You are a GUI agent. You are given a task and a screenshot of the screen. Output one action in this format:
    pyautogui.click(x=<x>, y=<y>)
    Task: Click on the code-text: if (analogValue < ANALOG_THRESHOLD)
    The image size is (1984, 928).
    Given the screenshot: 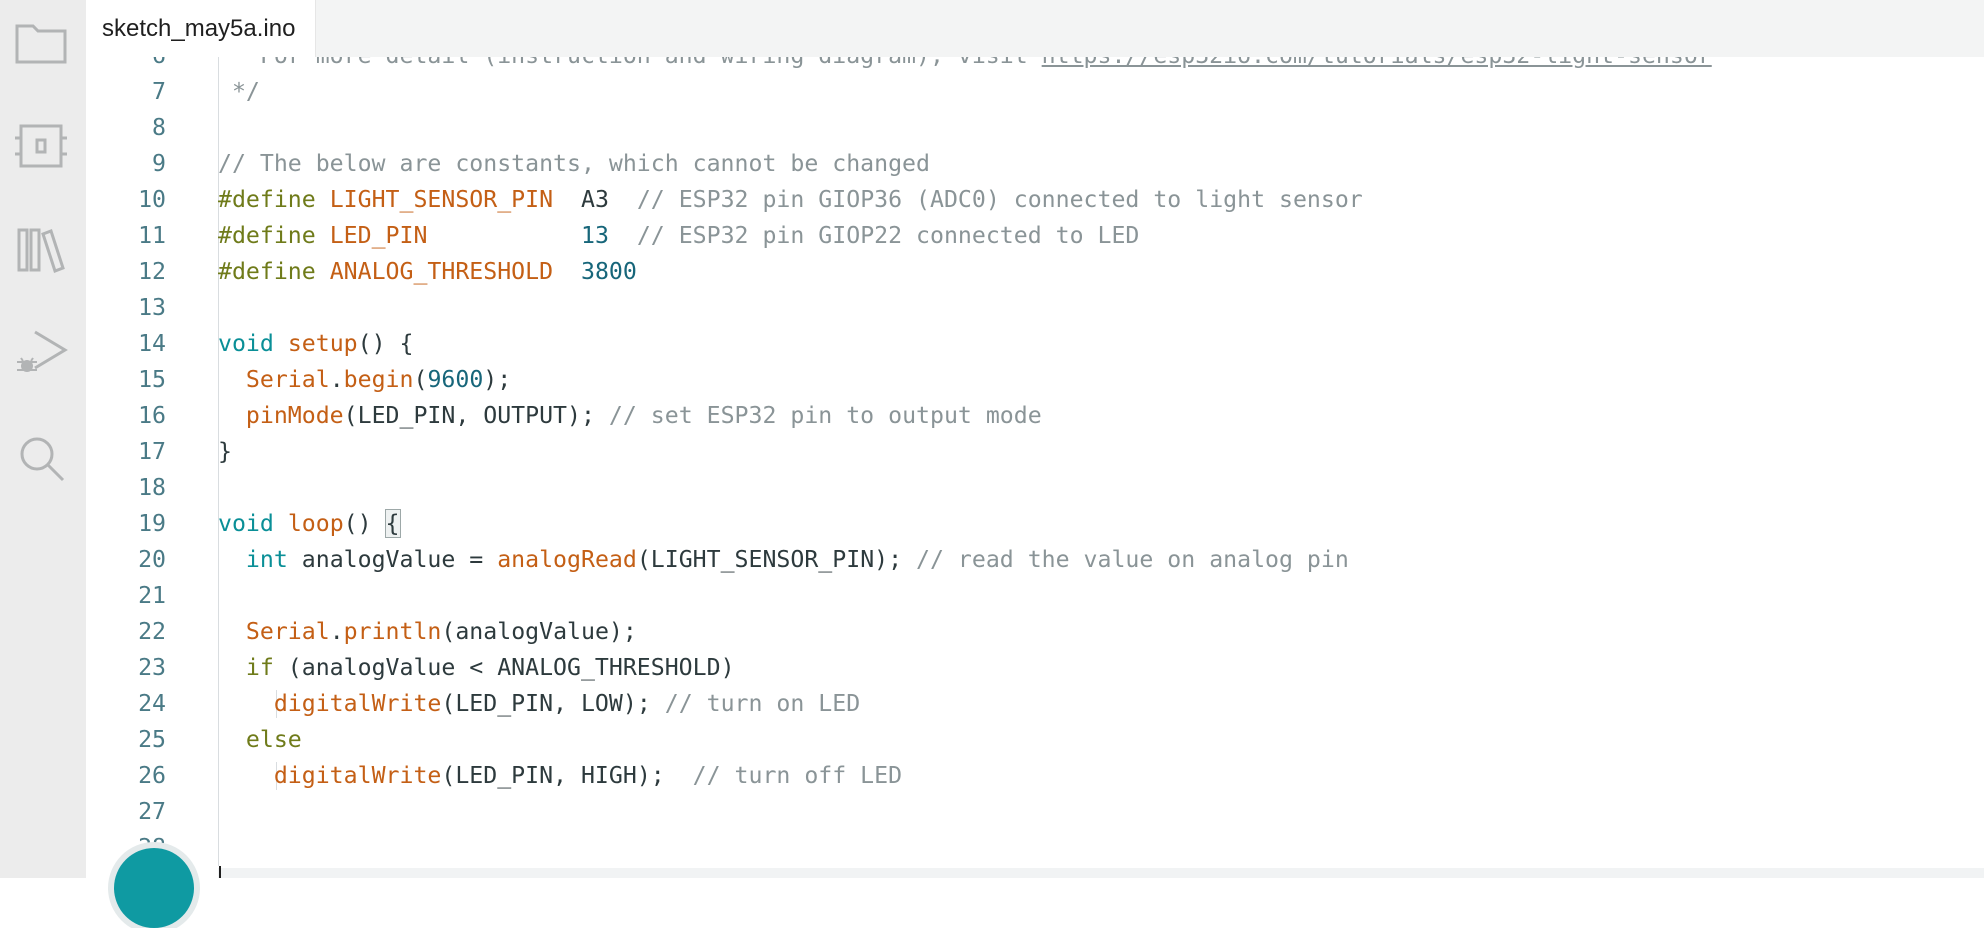 What is the action you would take?
    pyautogui.click(x=476, y=668)
    